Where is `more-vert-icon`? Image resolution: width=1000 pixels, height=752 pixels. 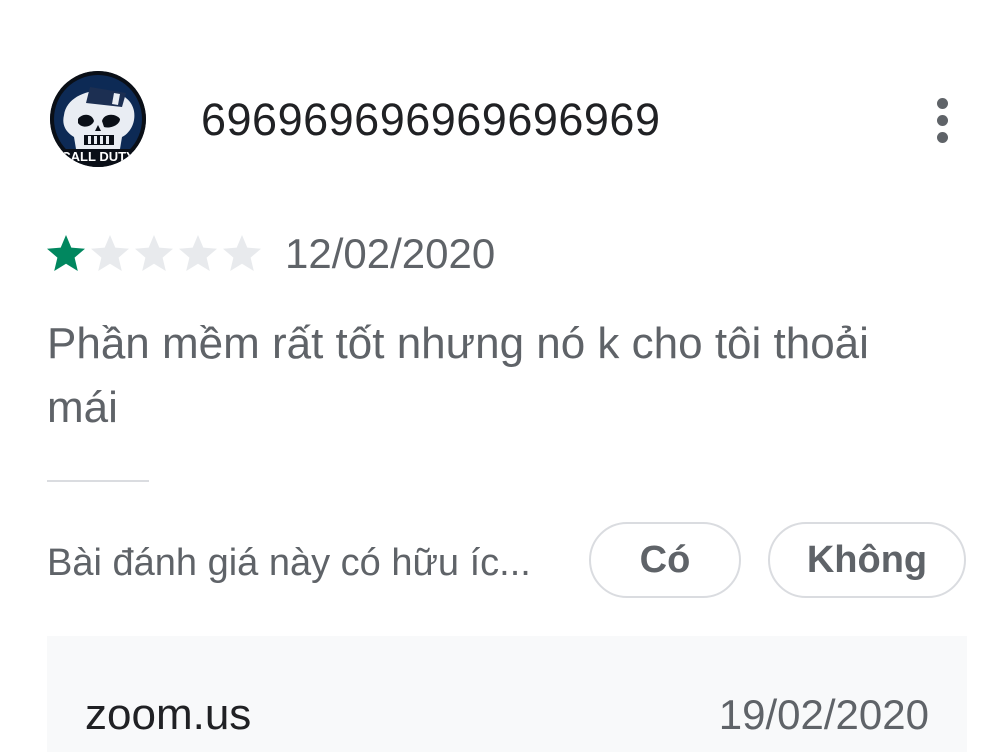
more-vert-icon is located at coordinates (942, 103).